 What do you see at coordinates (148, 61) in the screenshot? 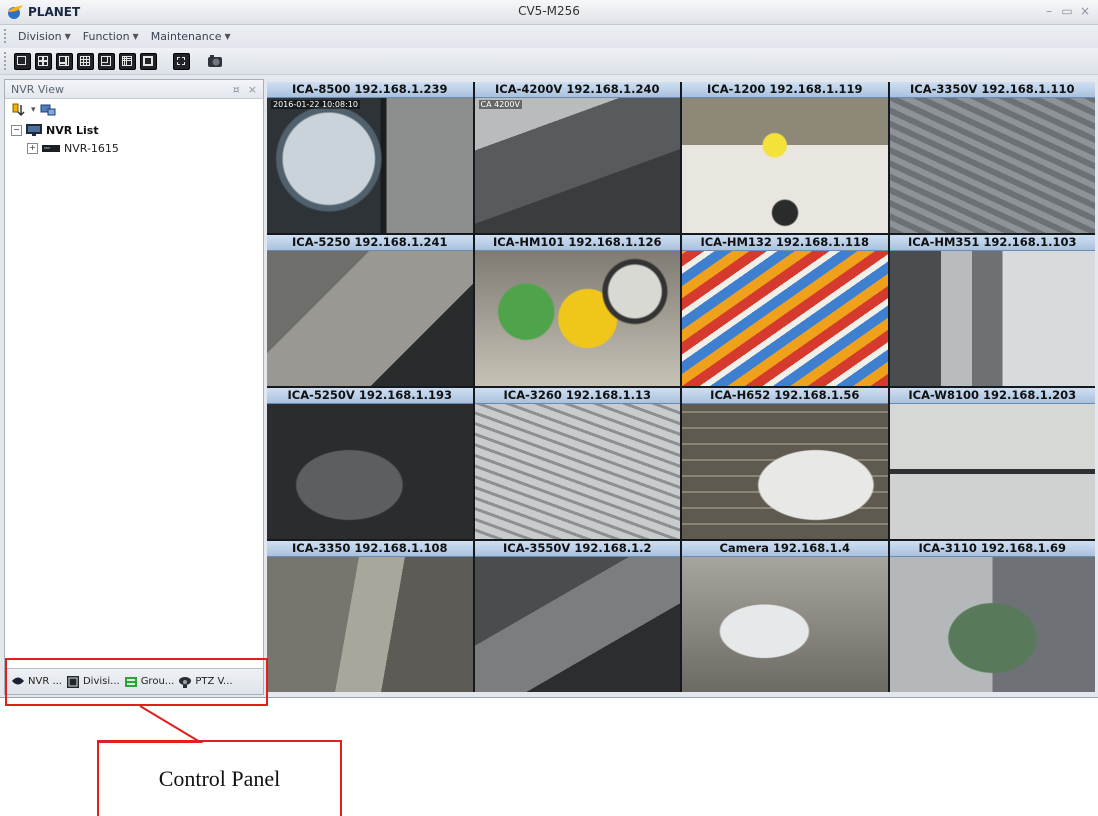
I see `layout-1plus12-button` at bounding box center [148, 61].